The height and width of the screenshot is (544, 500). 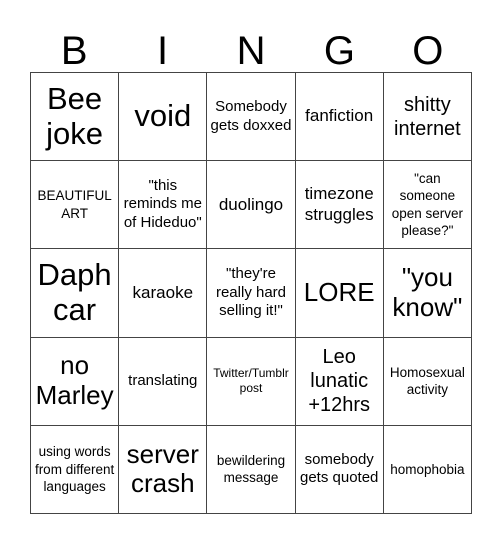 What do you see at coordinates (251, 469) in the screenshot?
I see `bingo-cell: bewildering message` at bounding box center [251, 469].